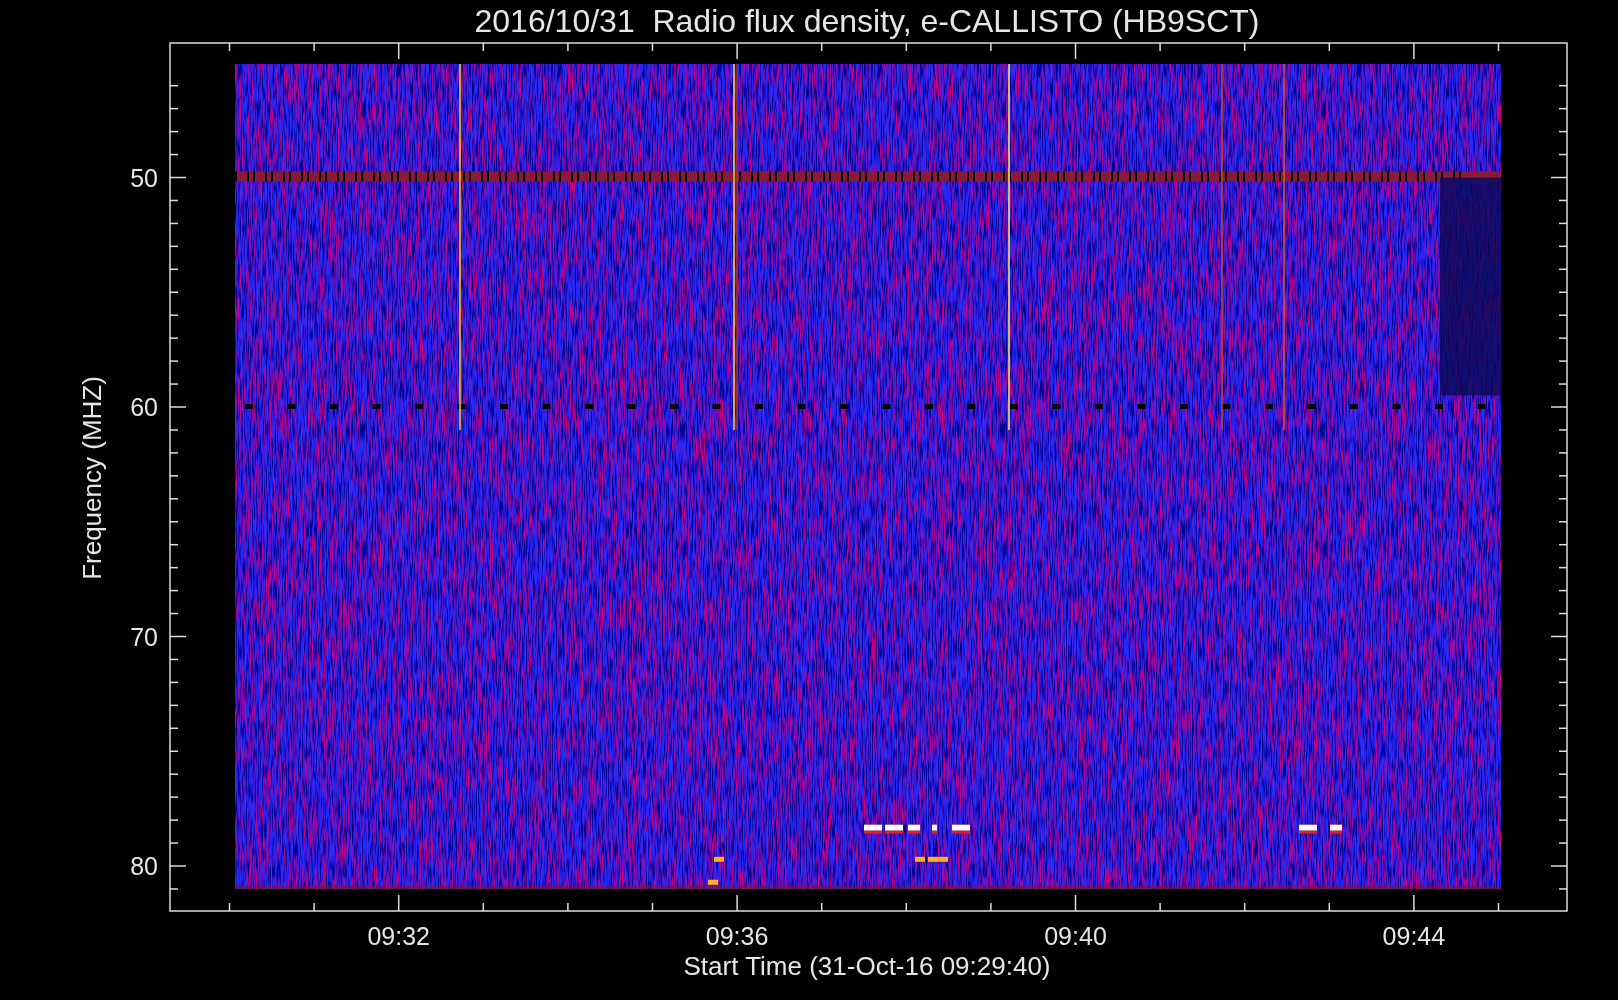  Describe the element at coordinates (737, 936) in the screenshot. I see `tick-label: 09:36` at that location.